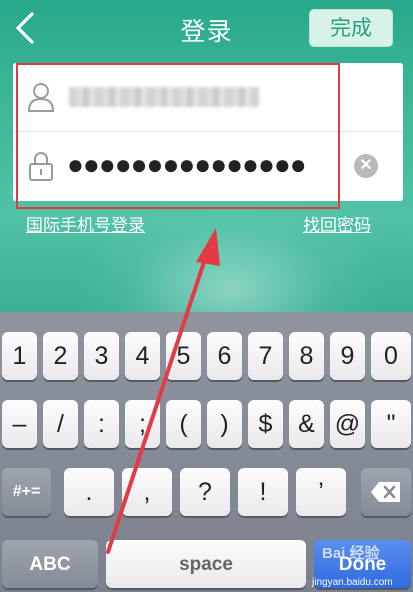 This screenshot has height=592, width=413. Describe the element at coordinates (41, 97) in the screenshot. I see `user-icon` at that location.